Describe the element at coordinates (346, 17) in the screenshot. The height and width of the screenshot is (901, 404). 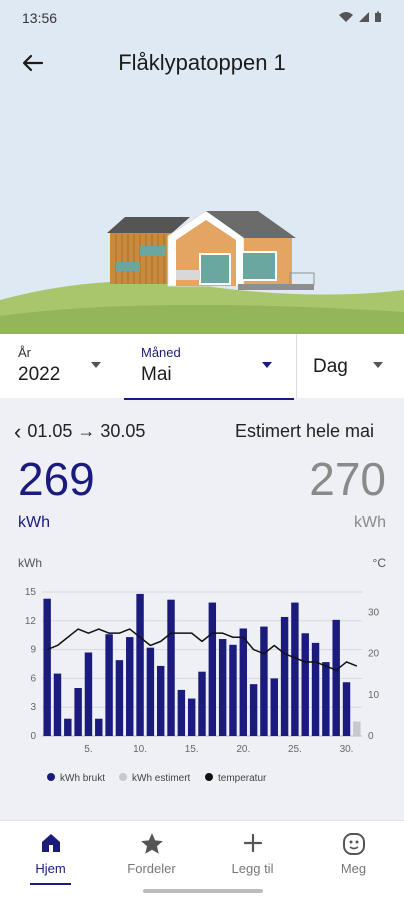
I see `wifi-icon` at that location.